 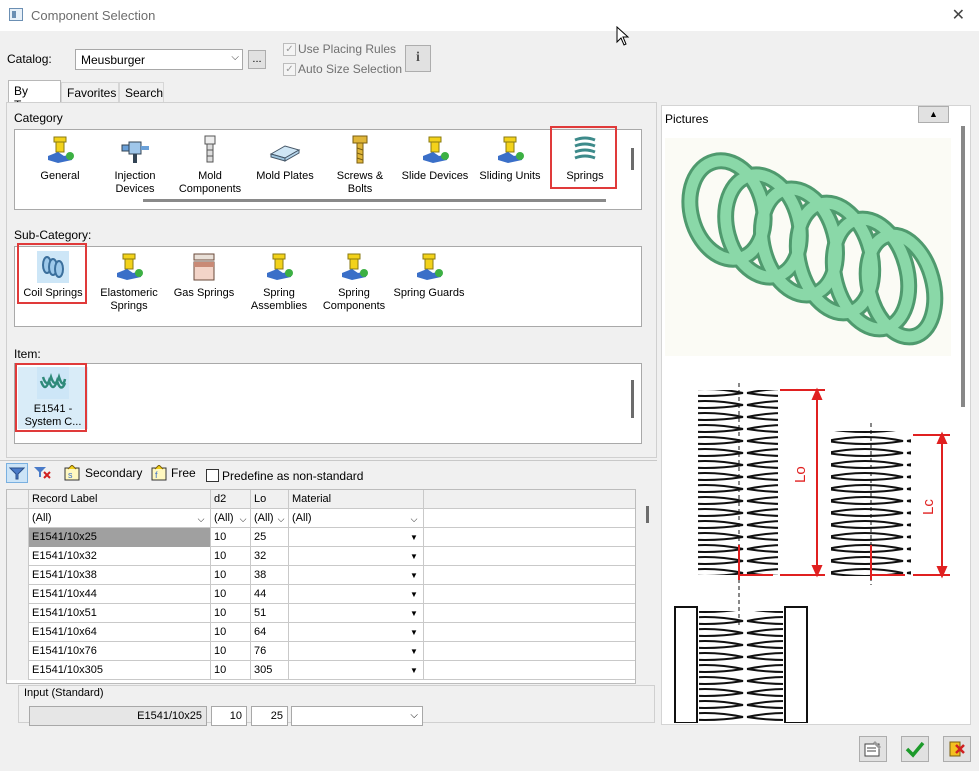 I want to click on predefine-checkbox, so click(x=212, y=475).